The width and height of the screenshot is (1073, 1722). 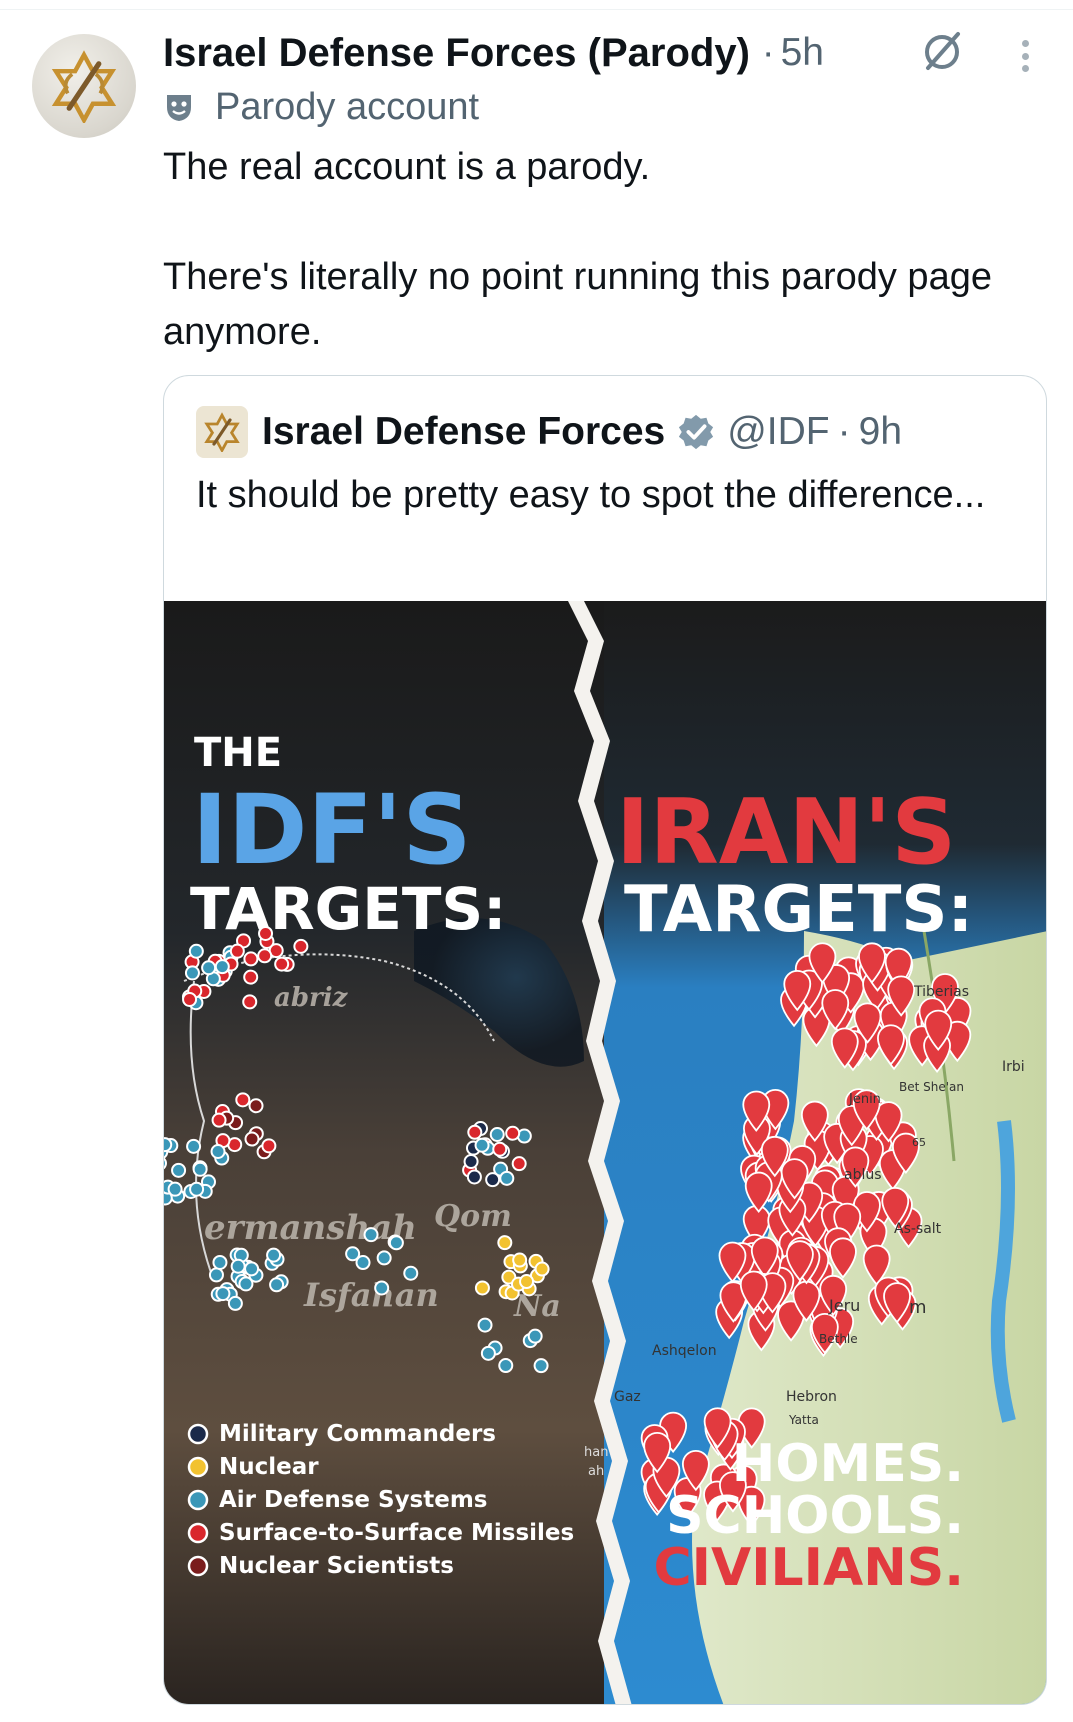 I want to click on place-label: Jeru, so click(x=844, y=1305).